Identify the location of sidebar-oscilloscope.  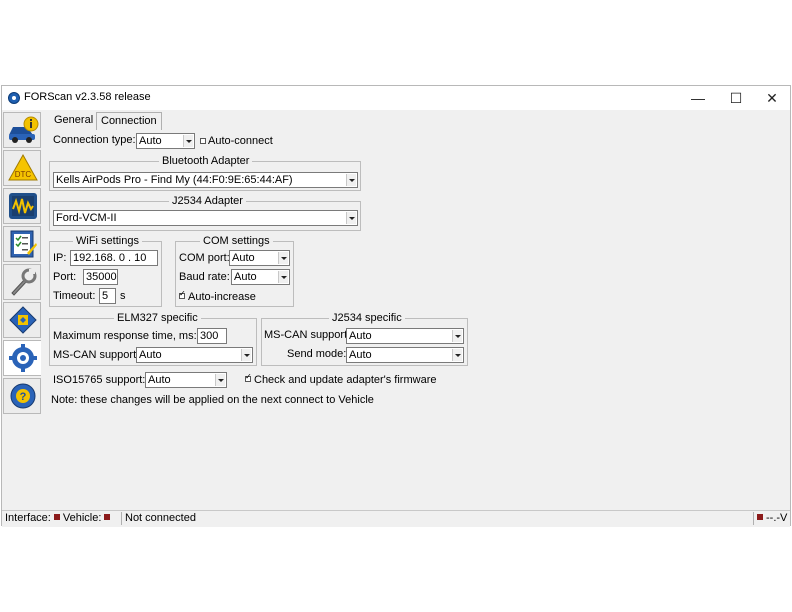
(22, 206).